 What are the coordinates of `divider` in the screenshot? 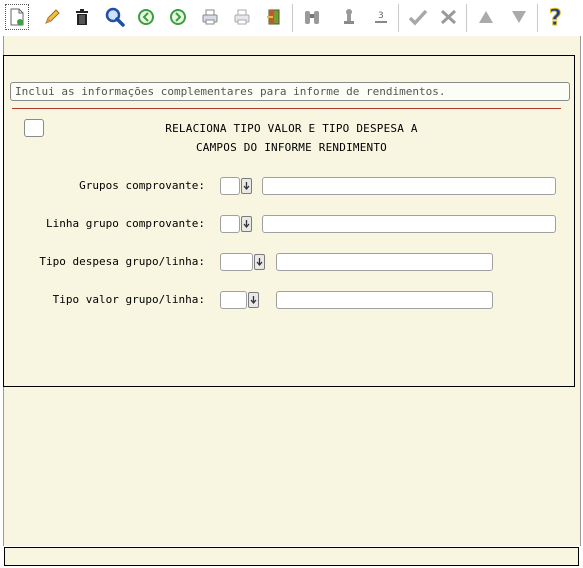 It's located at (286, 108).